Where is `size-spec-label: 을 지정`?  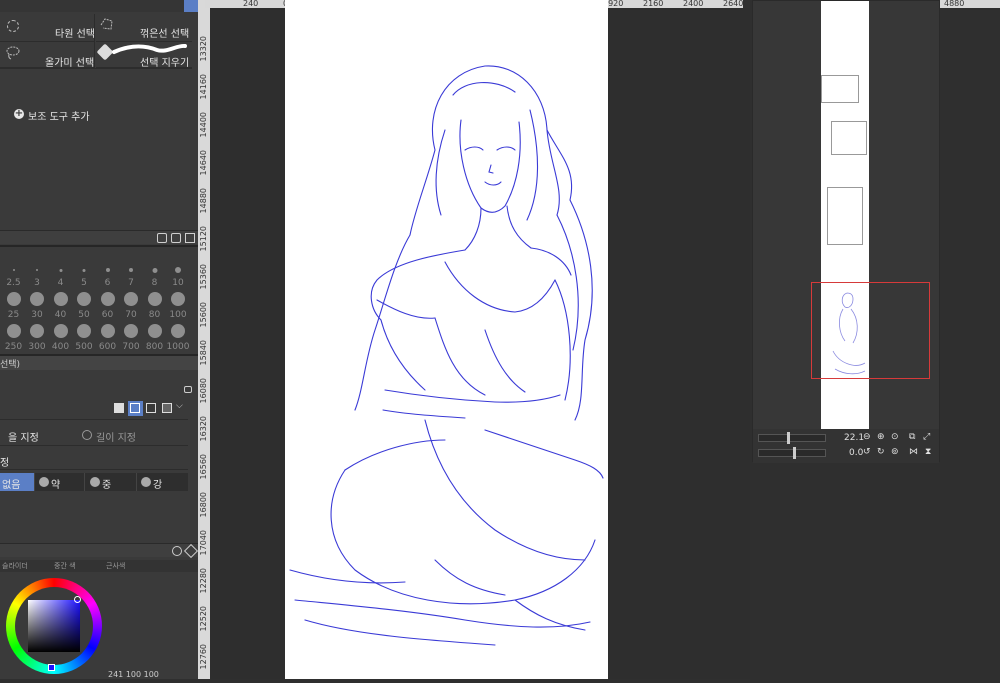 size-spec-label: 을 지정 is located at coordinates (23, 436).